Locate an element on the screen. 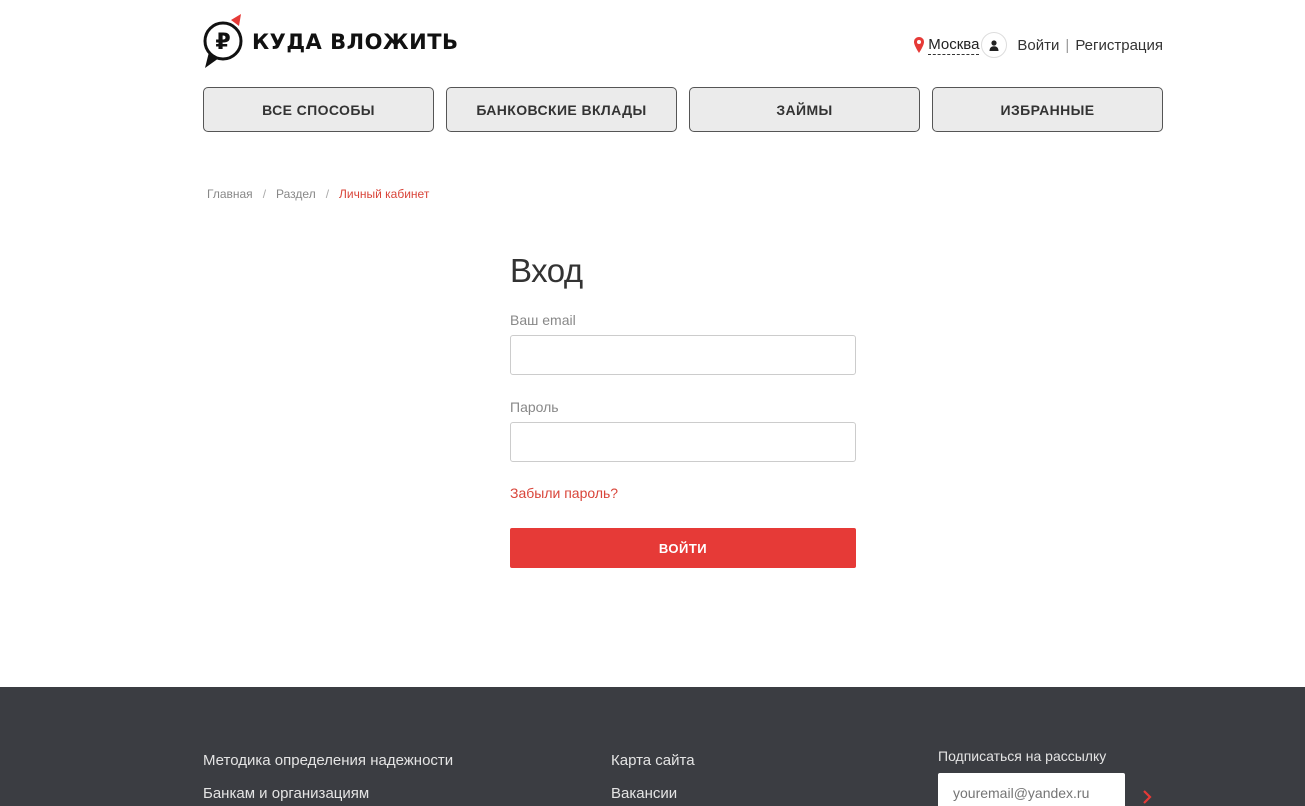 This screenshot has width=1305, height=806. breadcrumb-current: Личный кабинет is located at coordinates (384, 194).